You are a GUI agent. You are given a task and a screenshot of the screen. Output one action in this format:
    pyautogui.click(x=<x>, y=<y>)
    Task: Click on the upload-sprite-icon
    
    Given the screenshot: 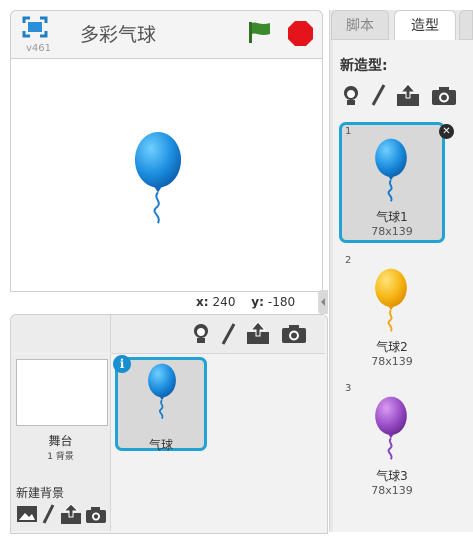 What is the action you would take?
    pyautogui.click(x=258, y=333)
    